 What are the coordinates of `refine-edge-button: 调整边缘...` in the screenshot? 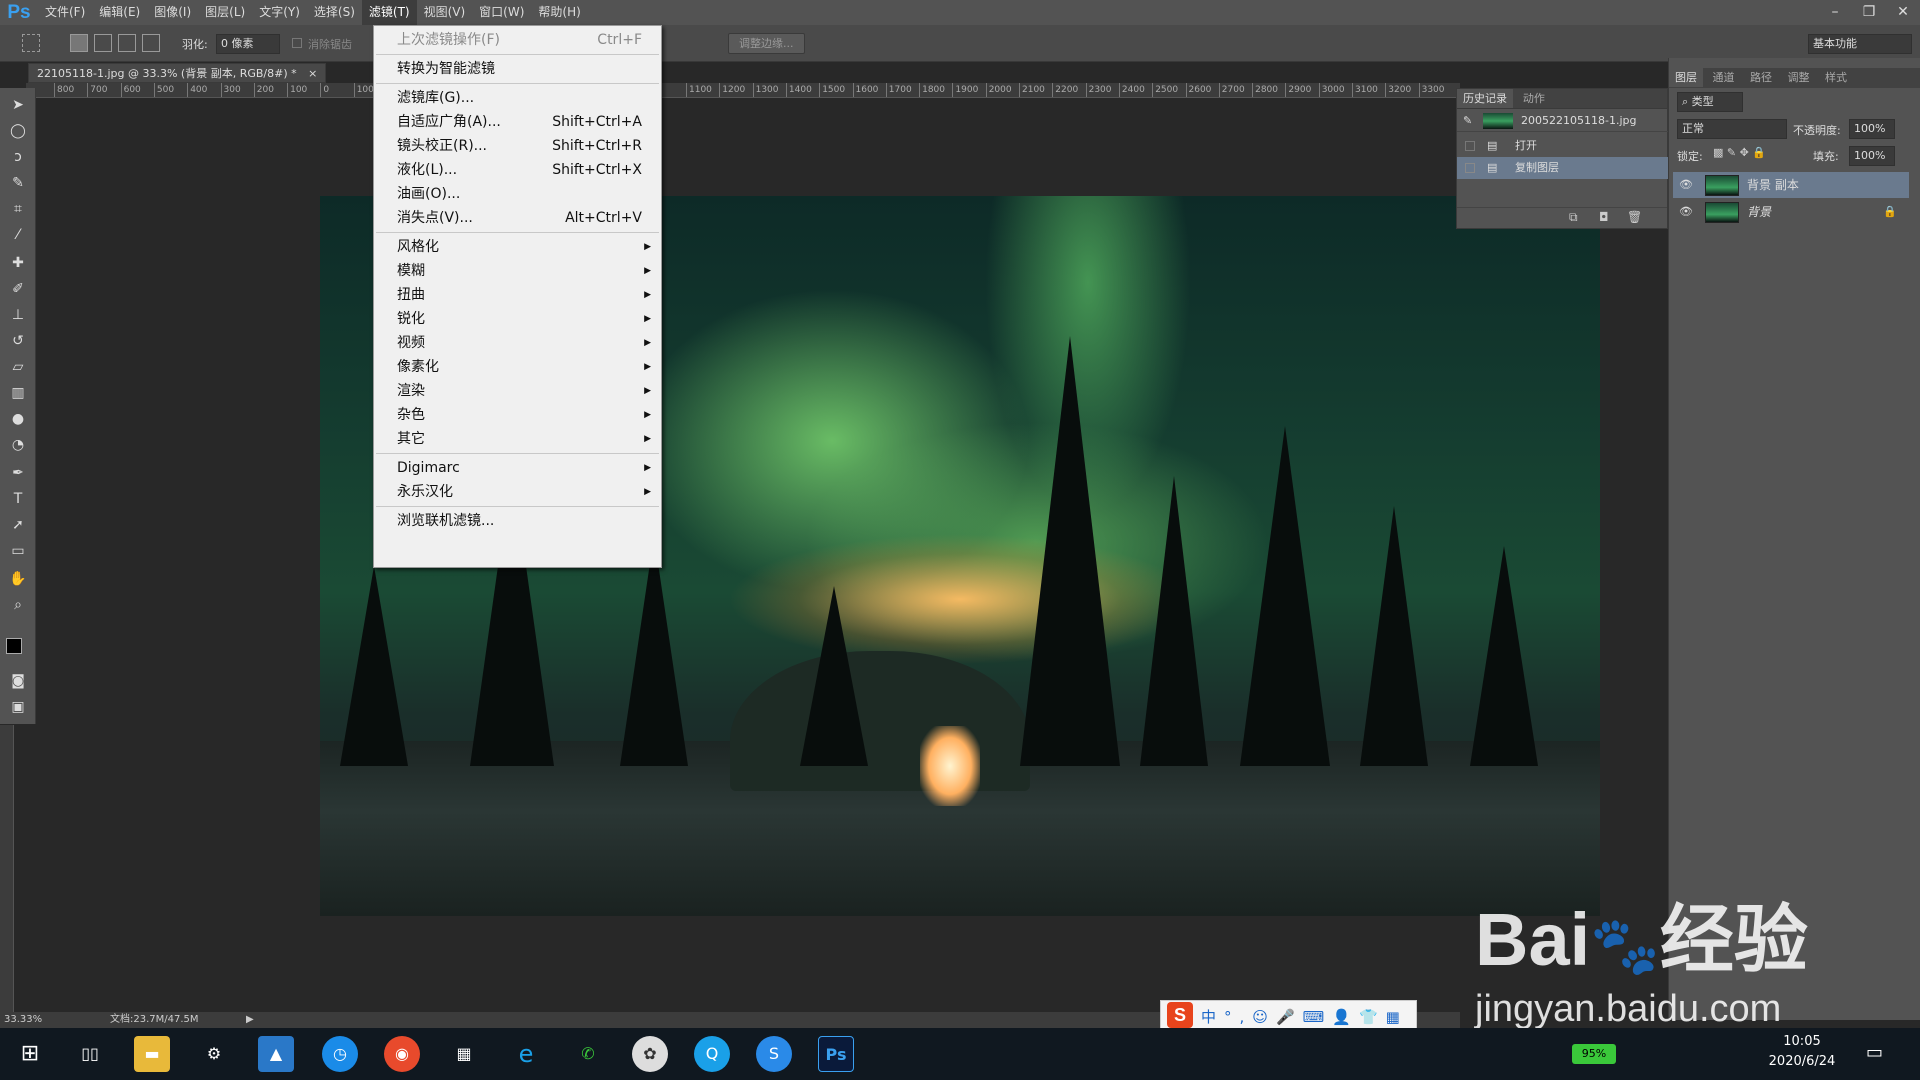 It's located at (766, 43).